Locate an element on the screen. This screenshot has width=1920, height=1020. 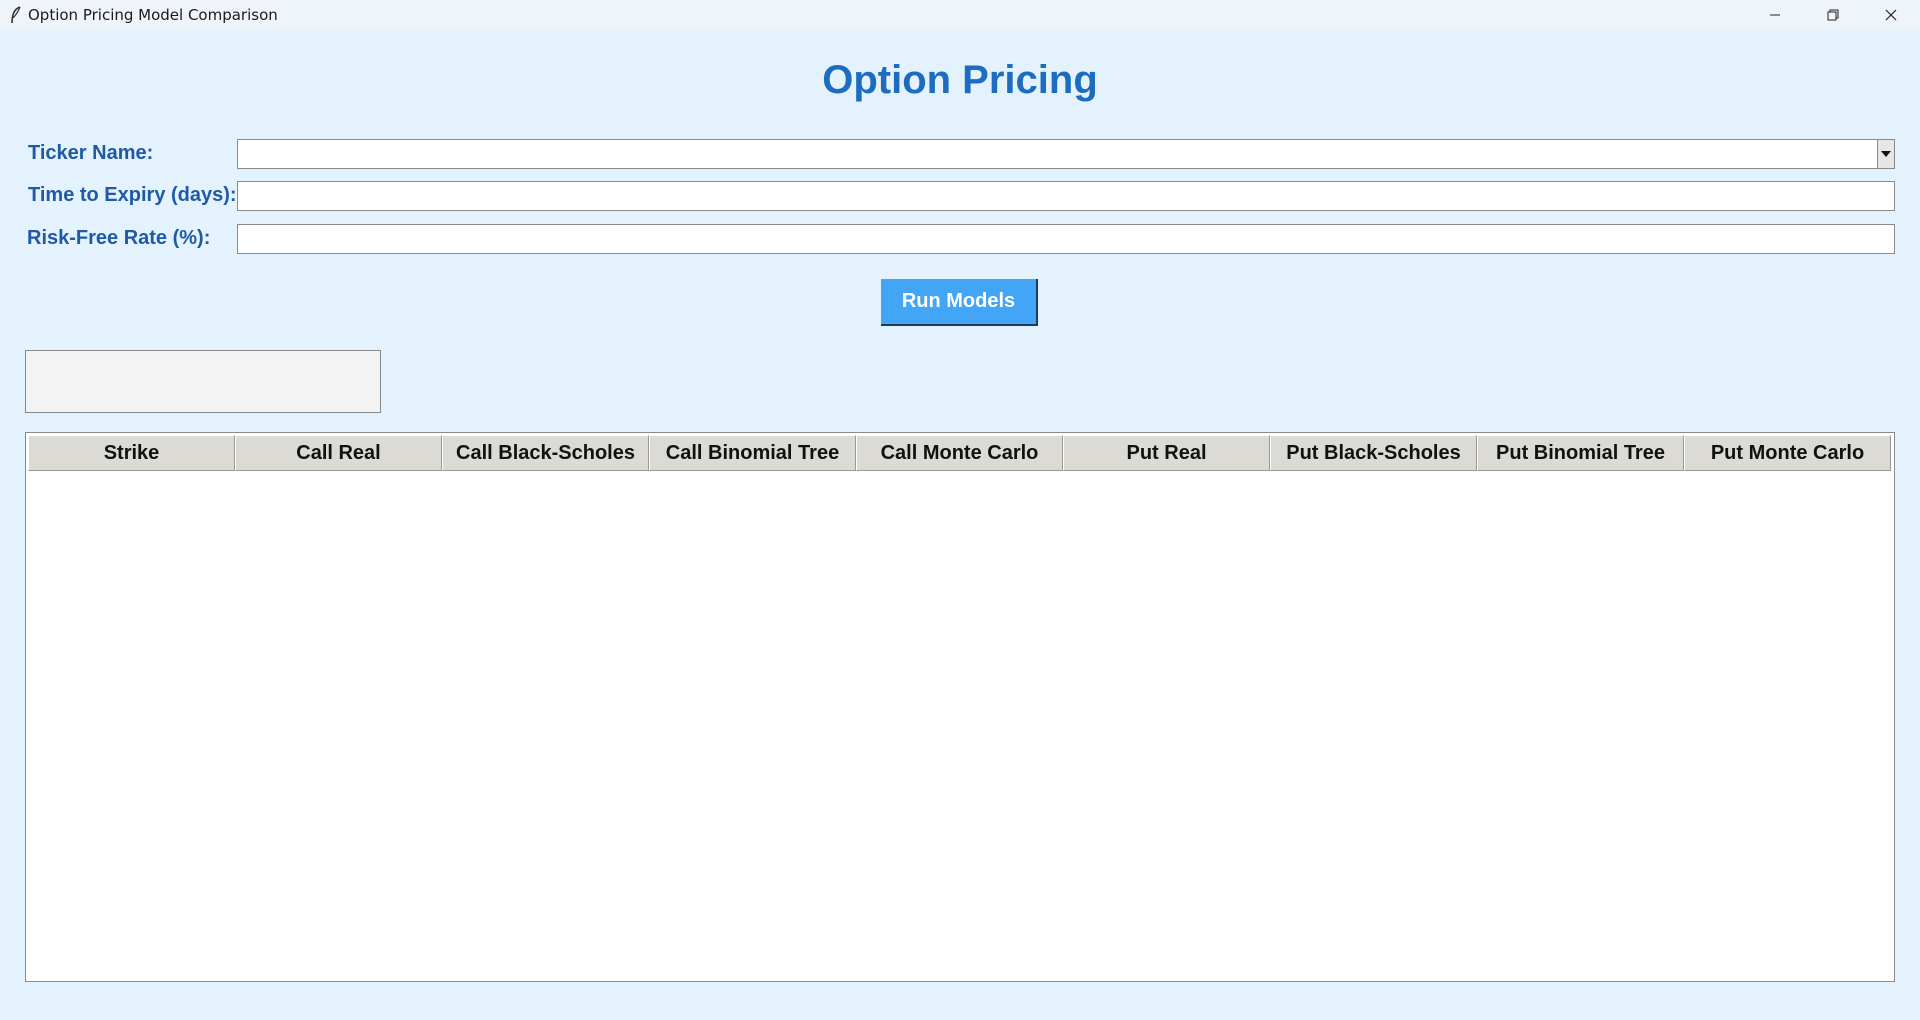
chevron-down-icon is located at coordinates (1885, 154).